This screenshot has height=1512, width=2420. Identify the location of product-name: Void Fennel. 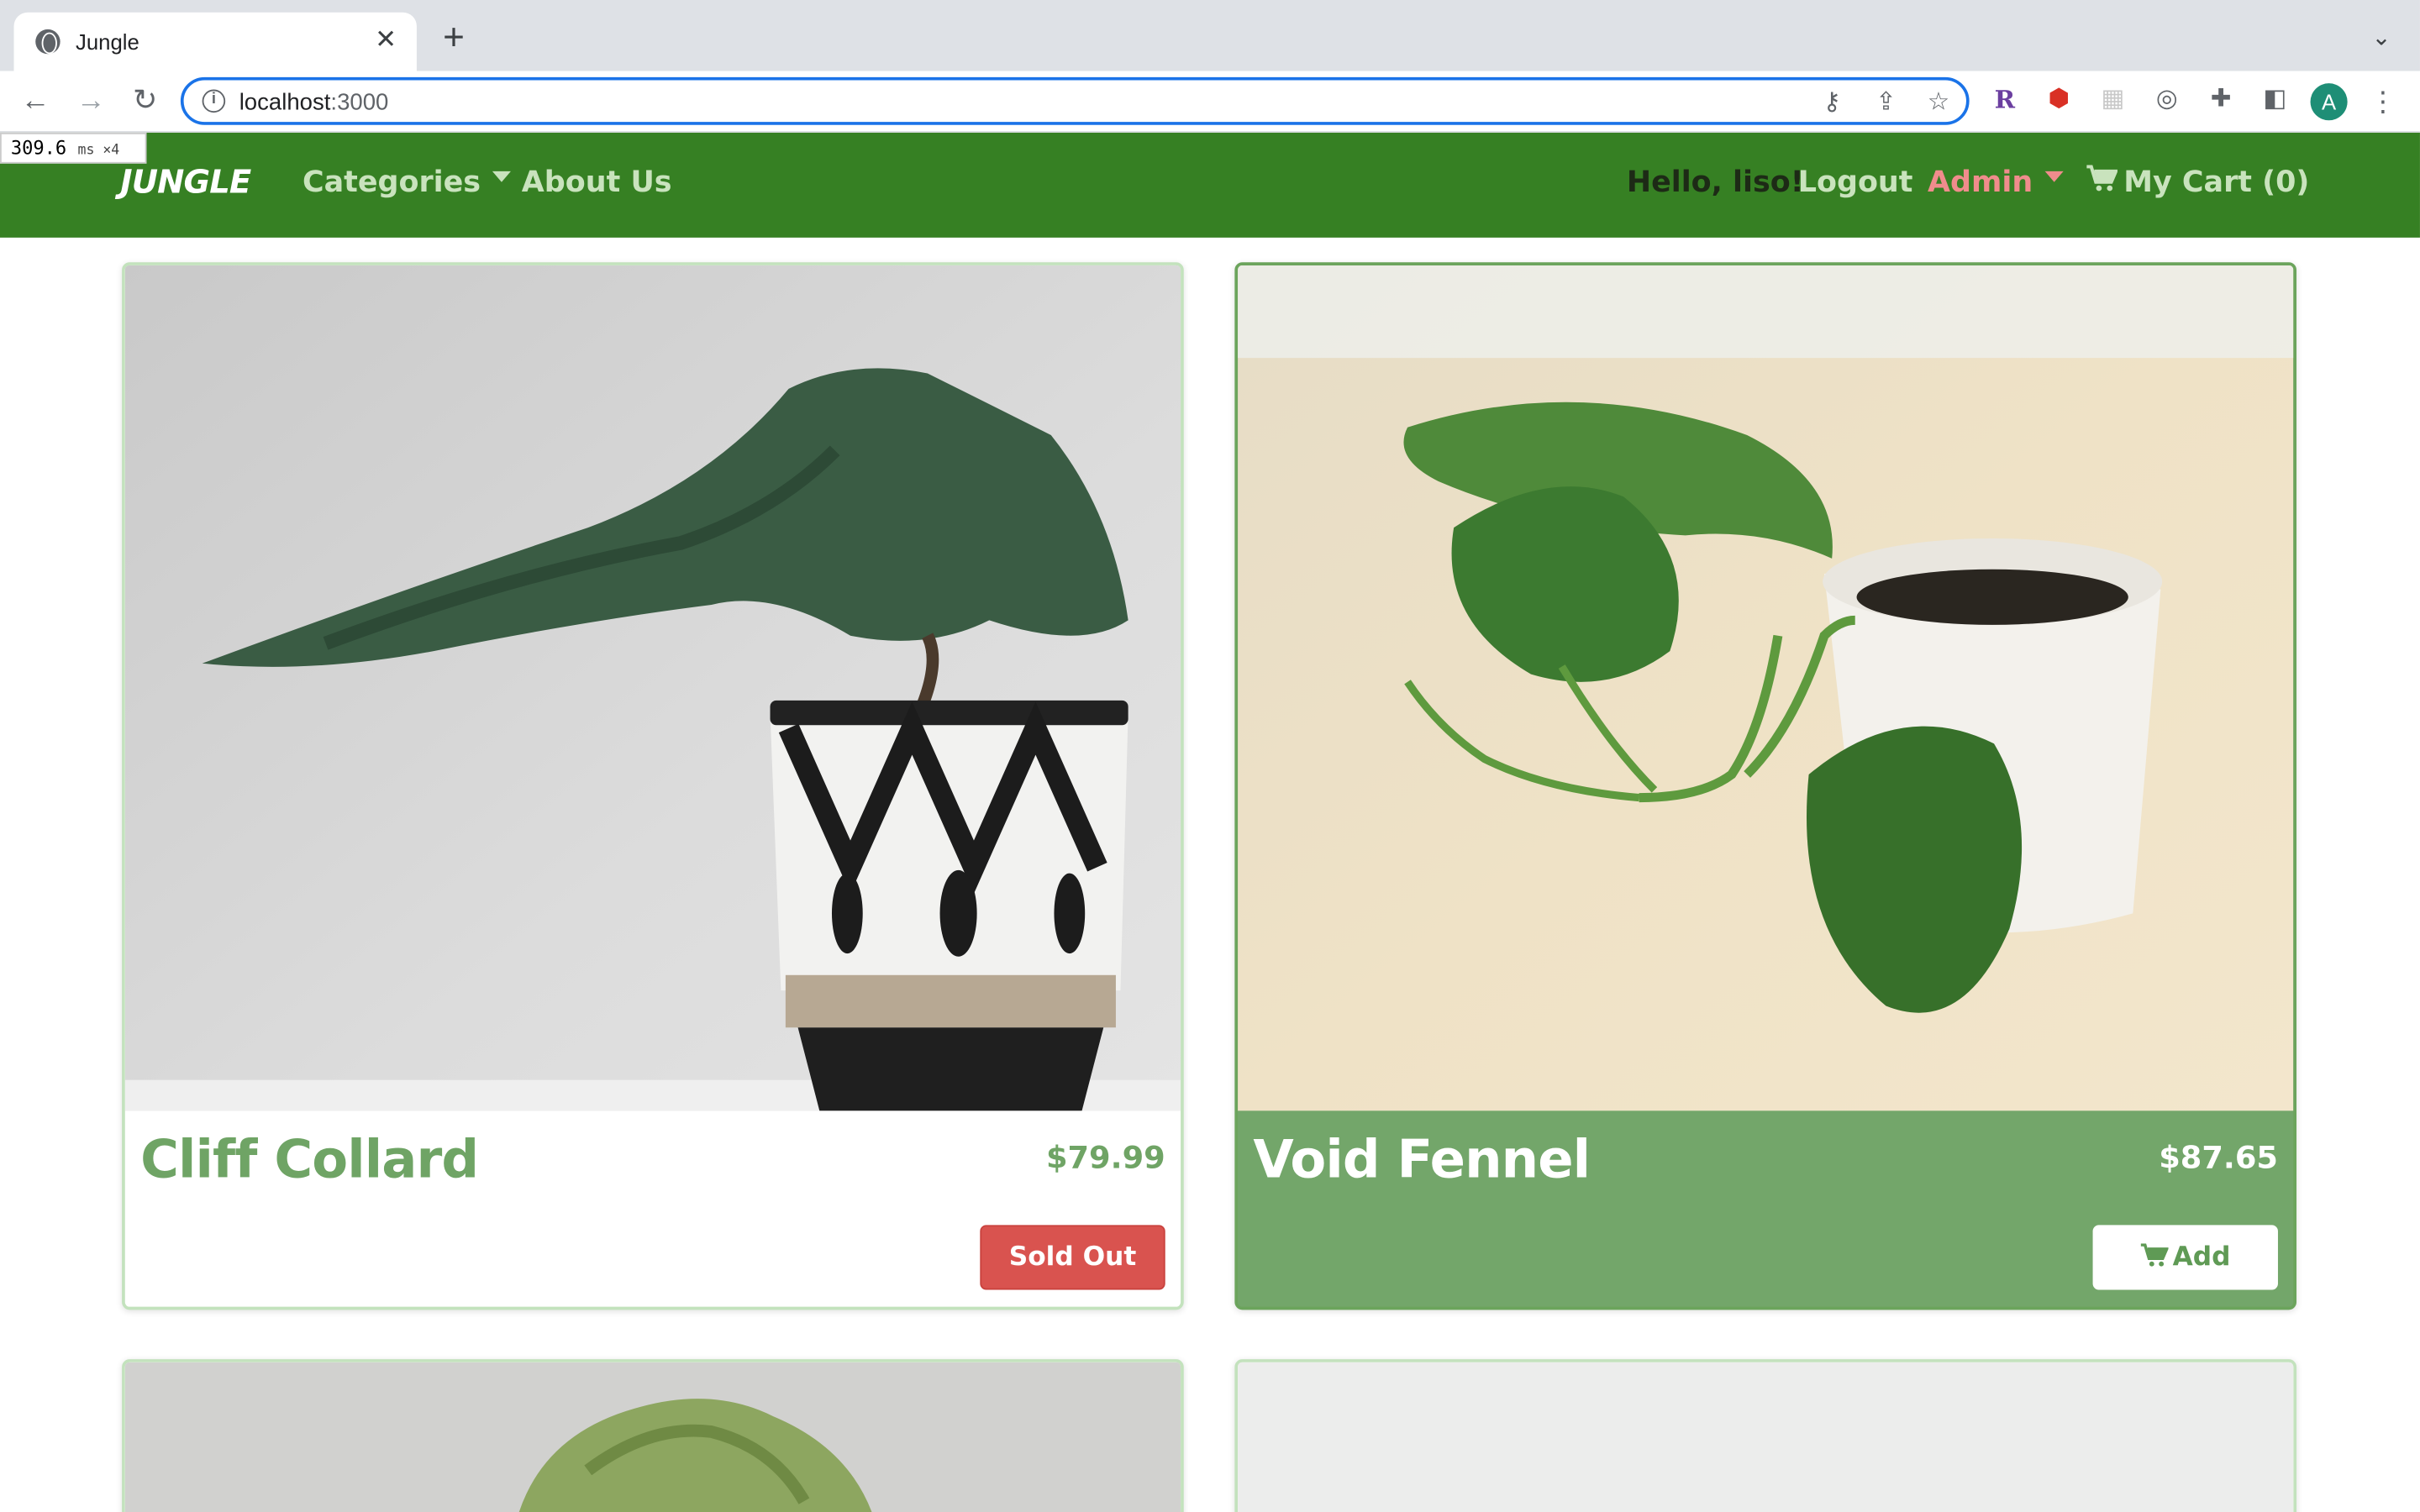
(1422, 1159).